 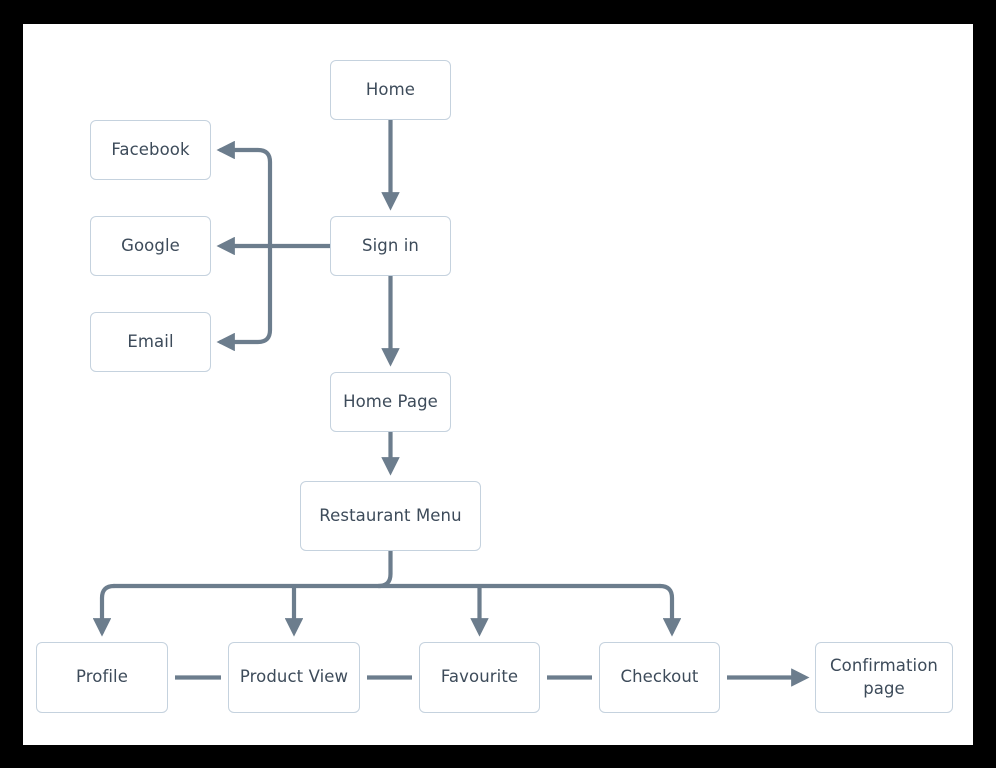 I want to click on edge-restaurant-bus-drop, so click(x=384, y=568).